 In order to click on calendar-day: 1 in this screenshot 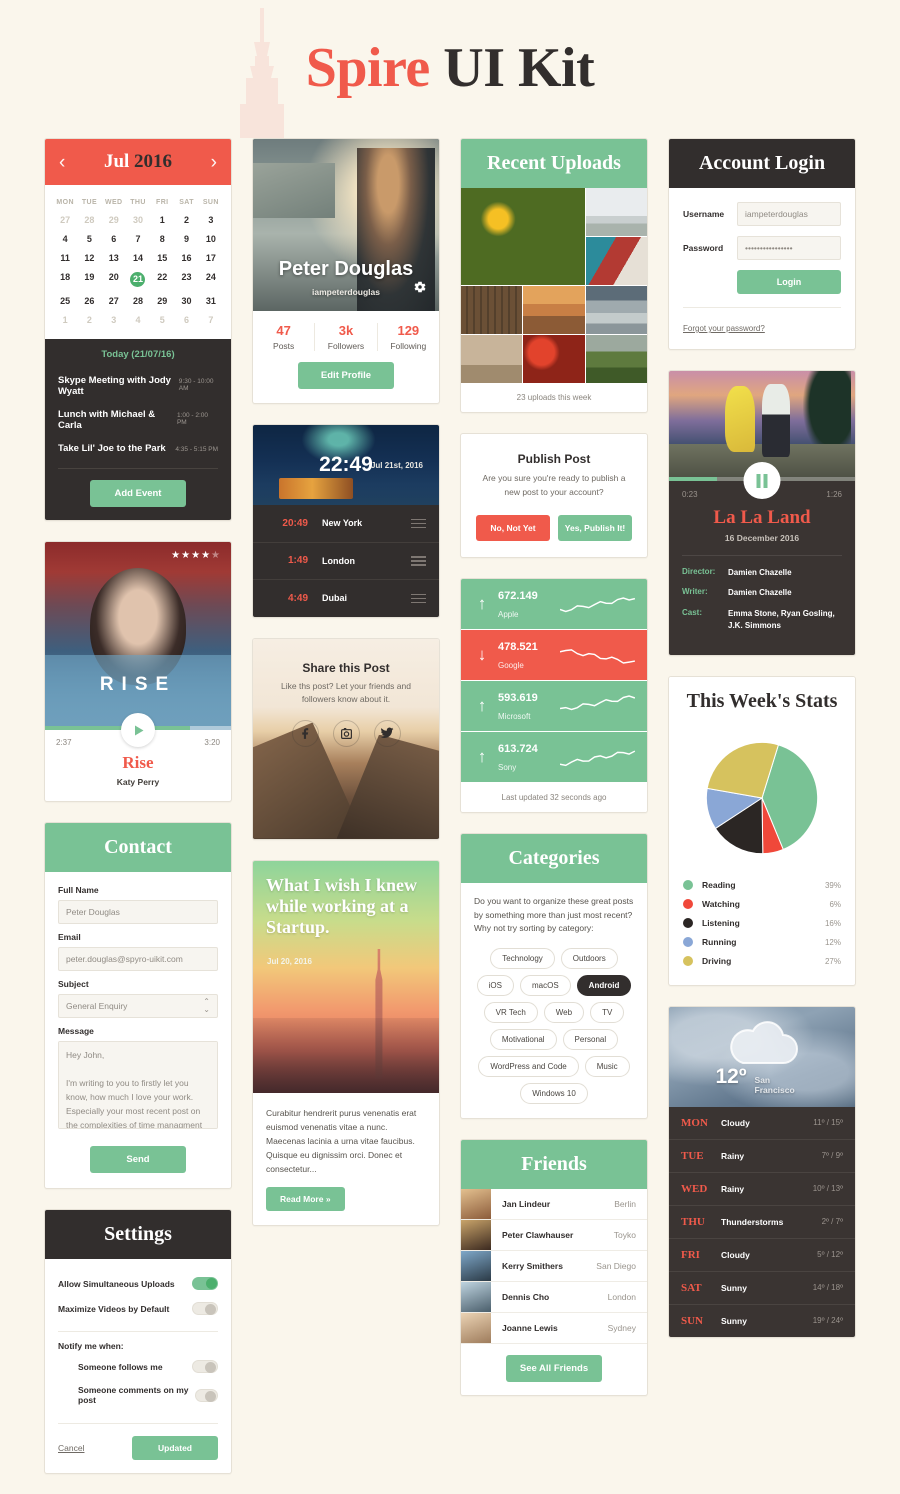, I will do `click(65, 319)`.